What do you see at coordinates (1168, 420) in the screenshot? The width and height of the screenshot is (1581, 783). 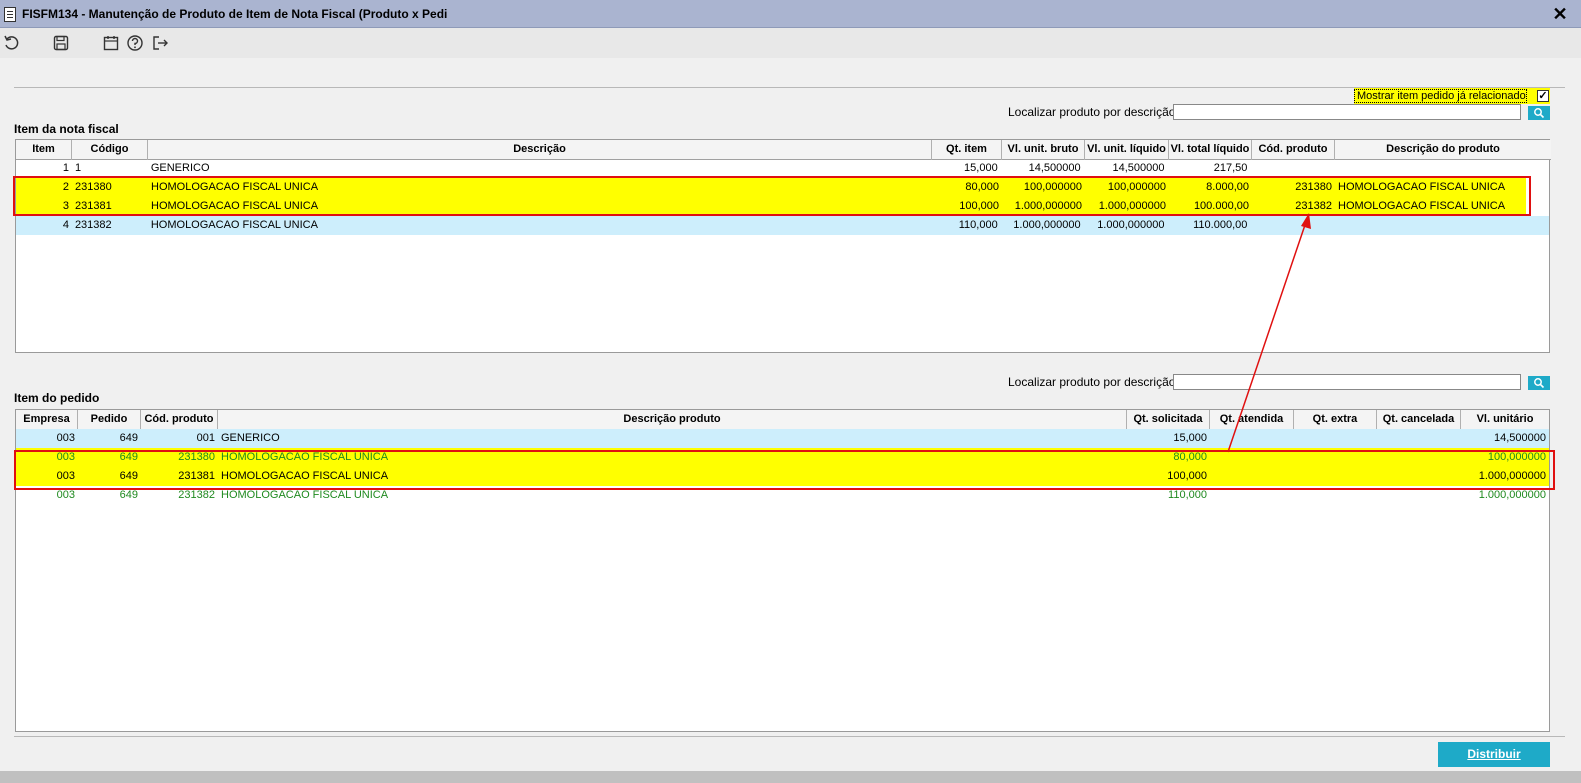 I see `column-header: Qt. solicitada` at bounding box center [1168, 420].